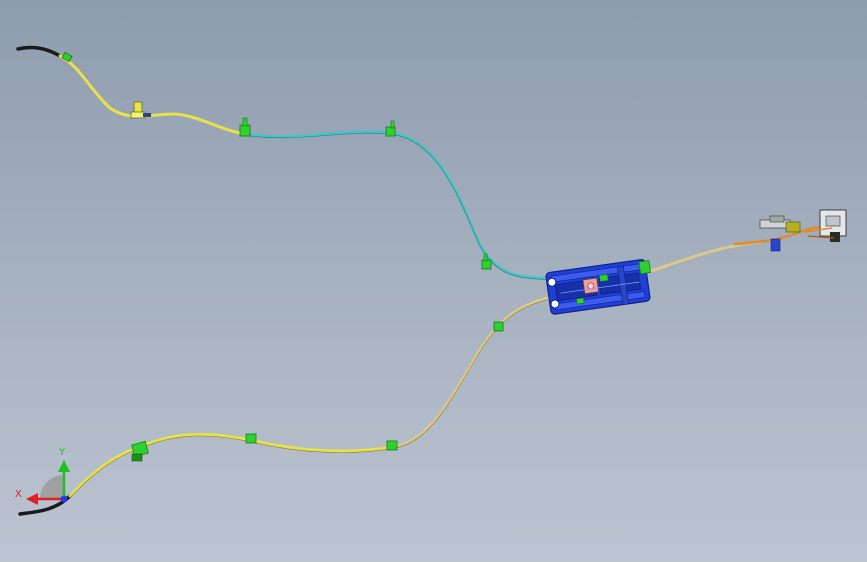 This screenshot has width=867, height=562. I want to click on output-cable-orange, so click(782, 235).